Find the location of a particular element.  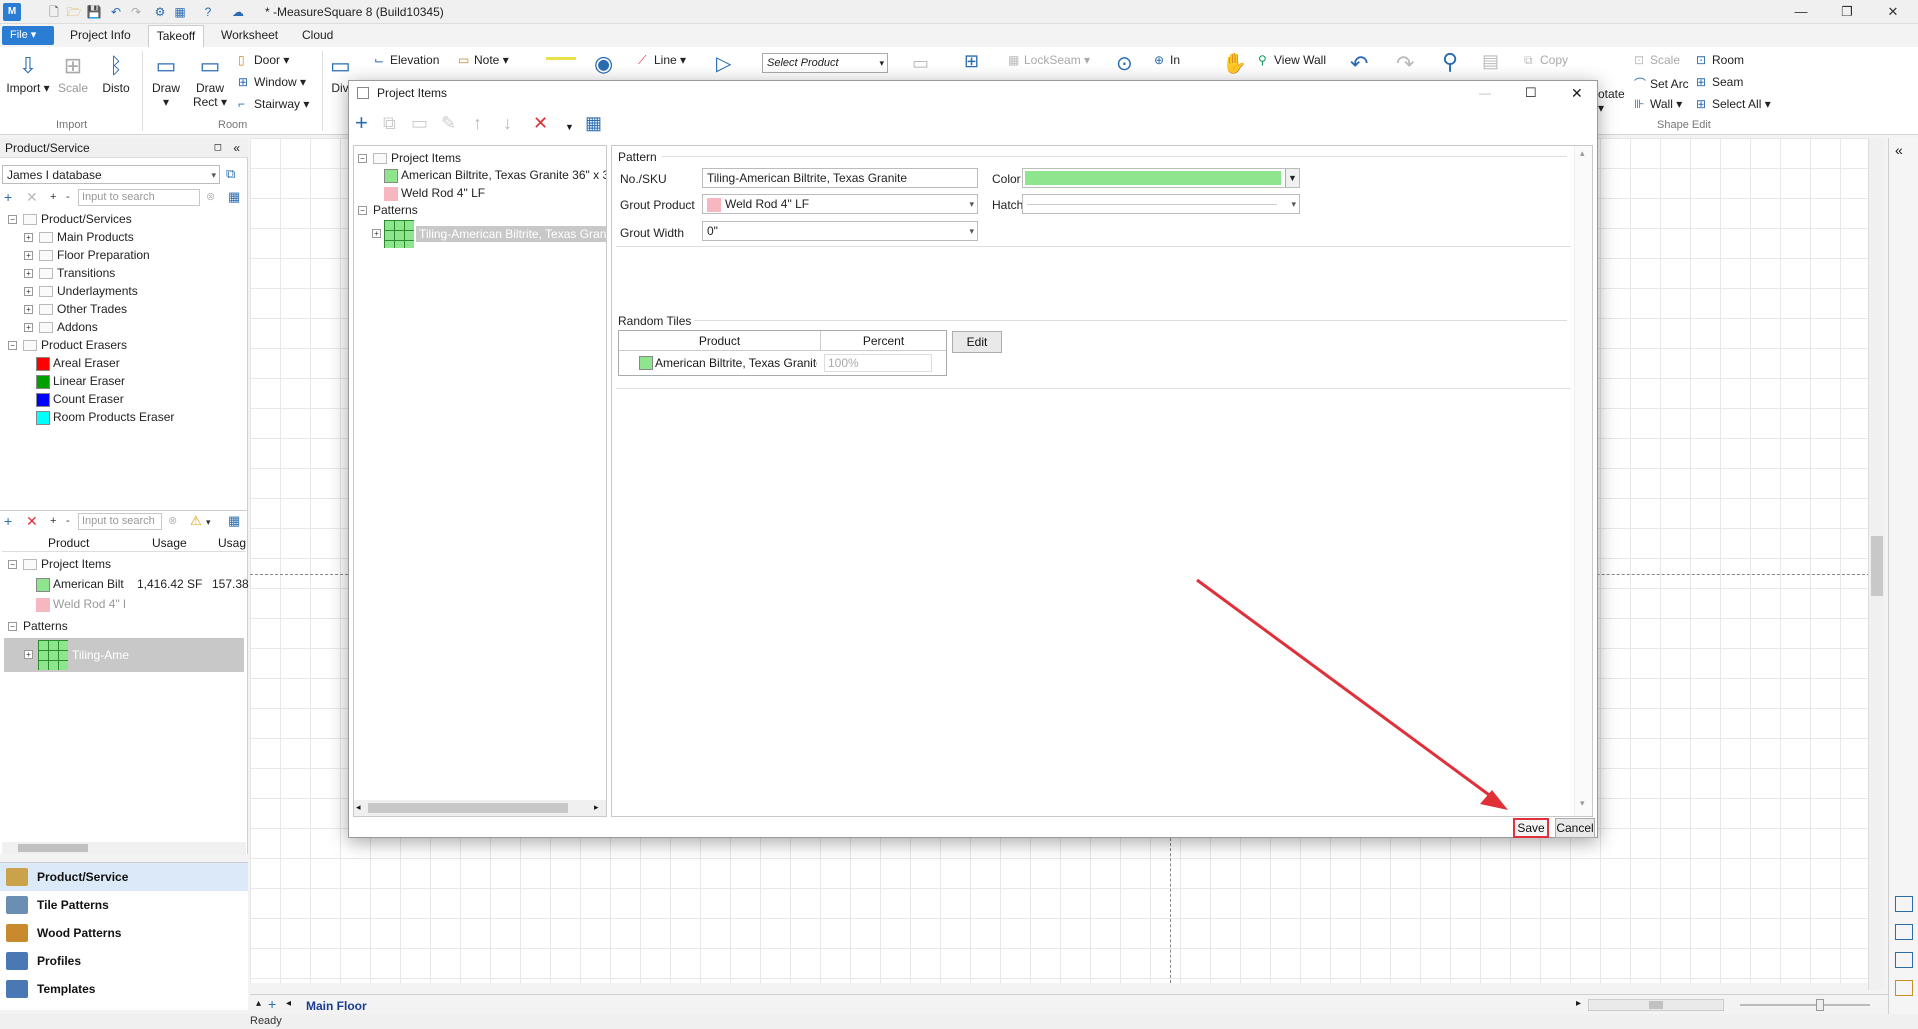

move-up-icon: ↑ is located at coordinates (477, 123).